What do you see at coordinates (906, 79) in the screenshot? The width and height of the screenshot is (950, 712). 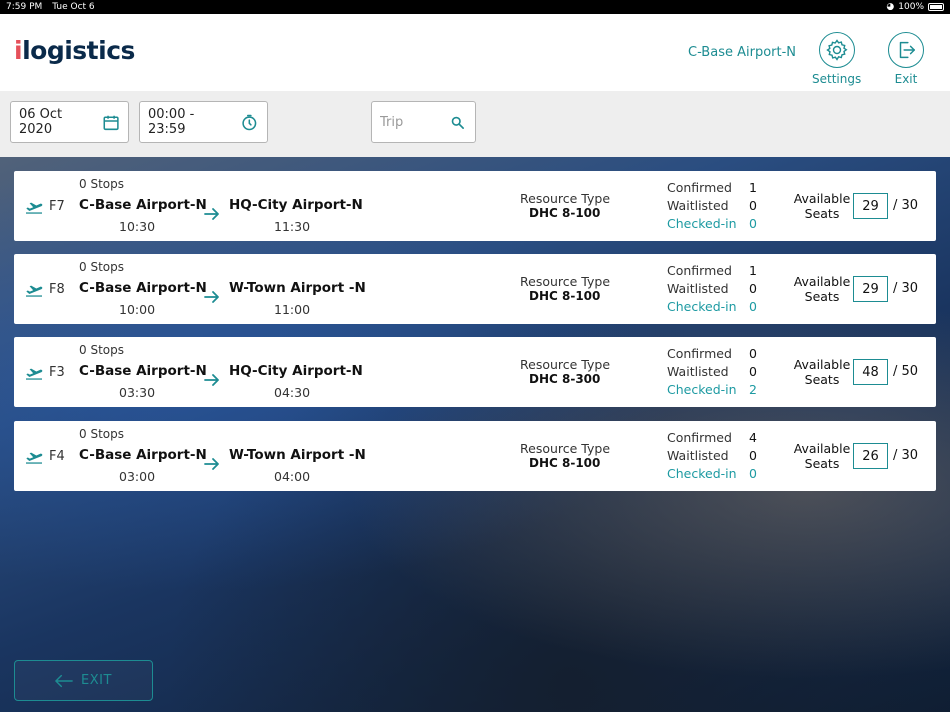 I see `exit-label: Exit` at bounding box center [906, 79].